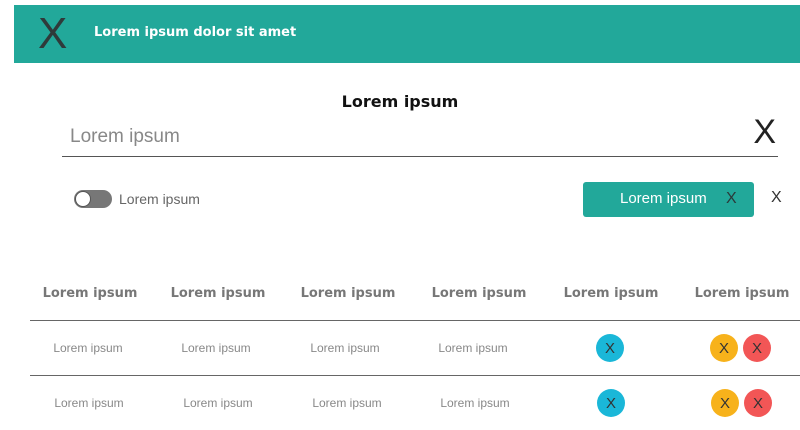  I want to click on app-title: Lorem ipsum dolor sit amet, so click(195, 32).